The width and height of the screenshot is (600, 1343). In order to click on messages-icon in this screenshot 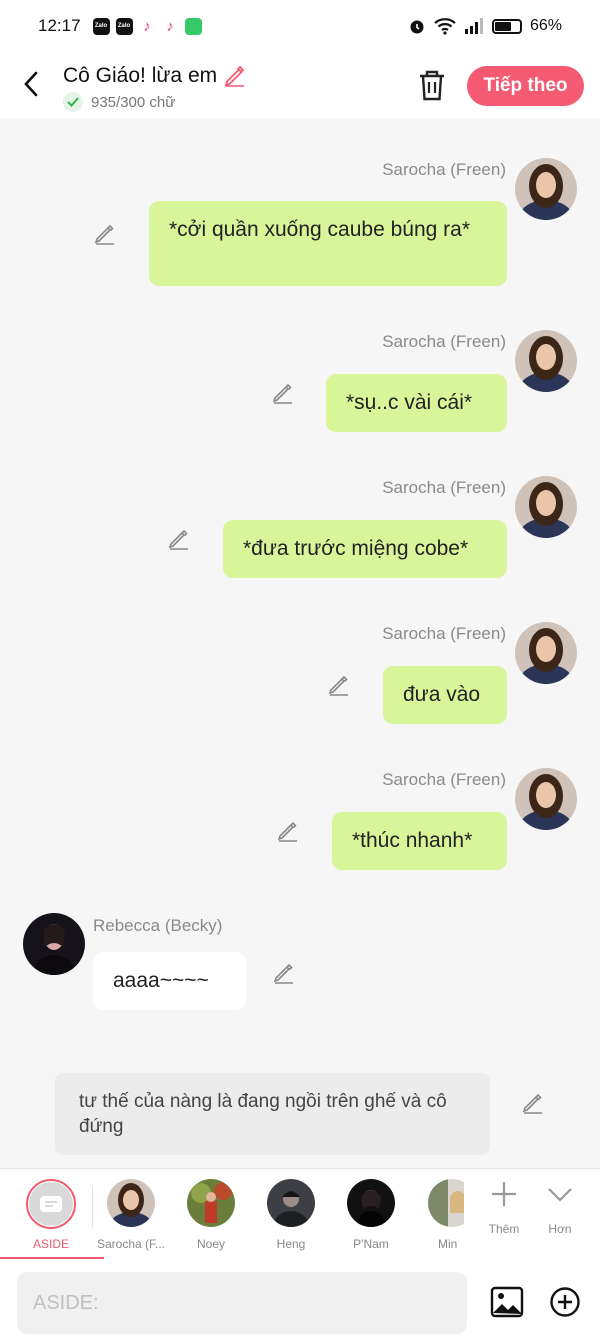, I will do `click(193, 26)`.